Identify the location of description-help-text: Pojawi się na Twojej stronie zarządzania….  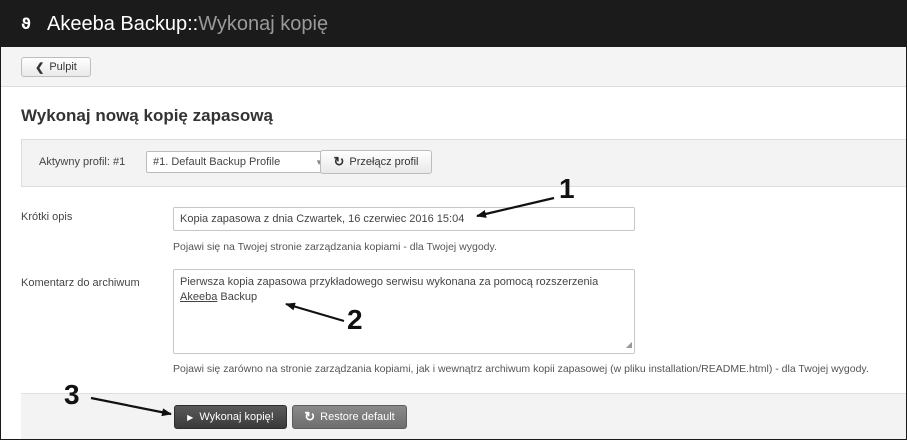
(335, 247).